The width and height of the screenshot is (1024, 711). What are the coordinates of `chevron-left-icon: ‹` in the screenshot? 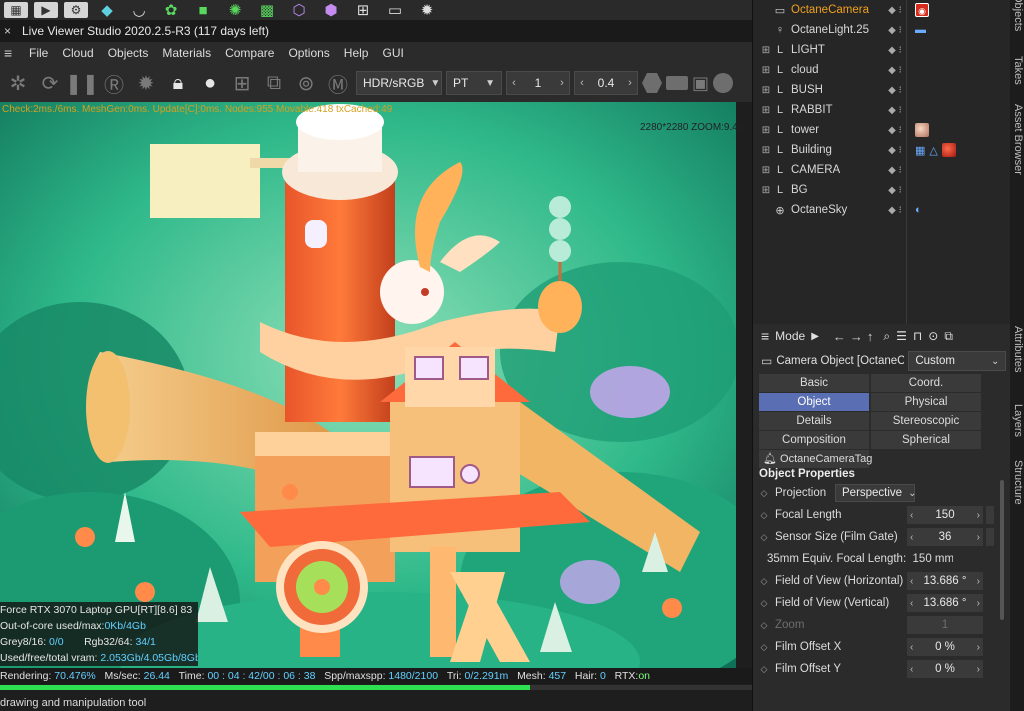 It's located at (582, 83).